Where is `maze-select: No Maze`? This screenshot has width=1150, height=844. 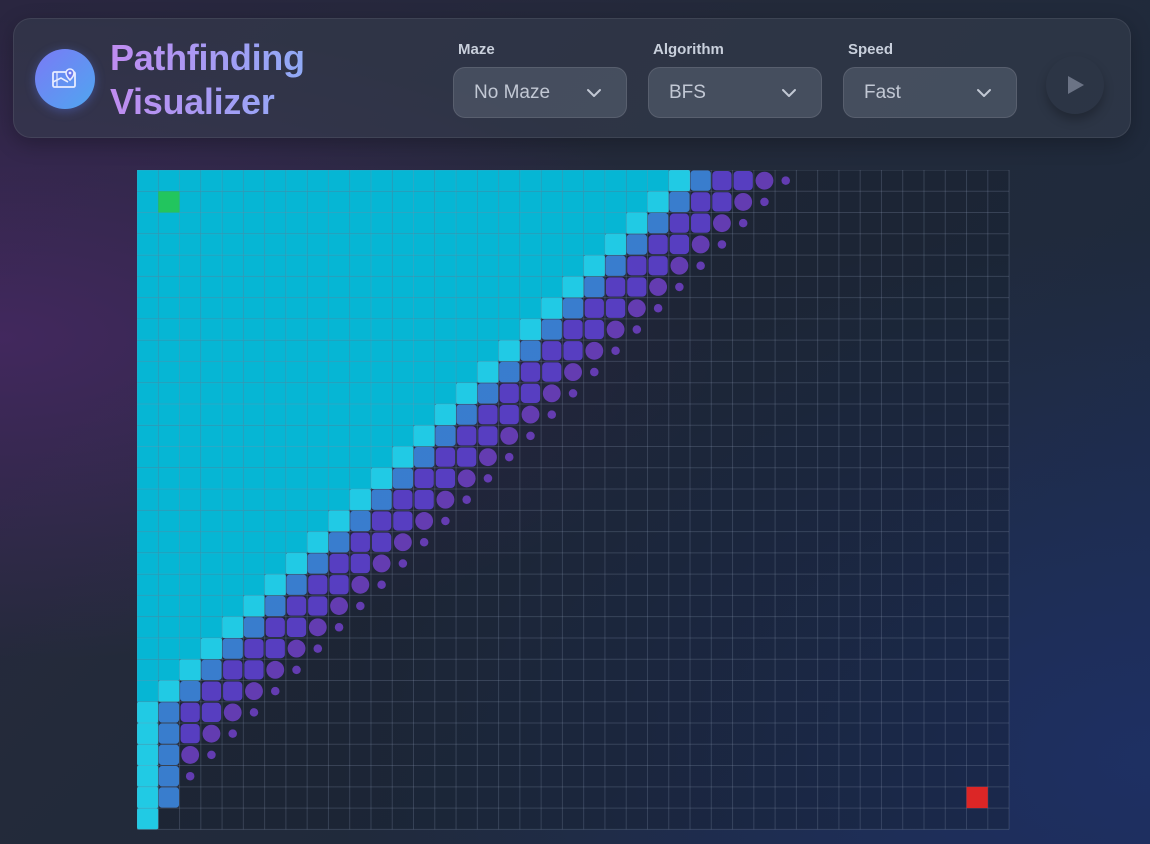
maze-select: No Maze is located at coordinates (540, 92).